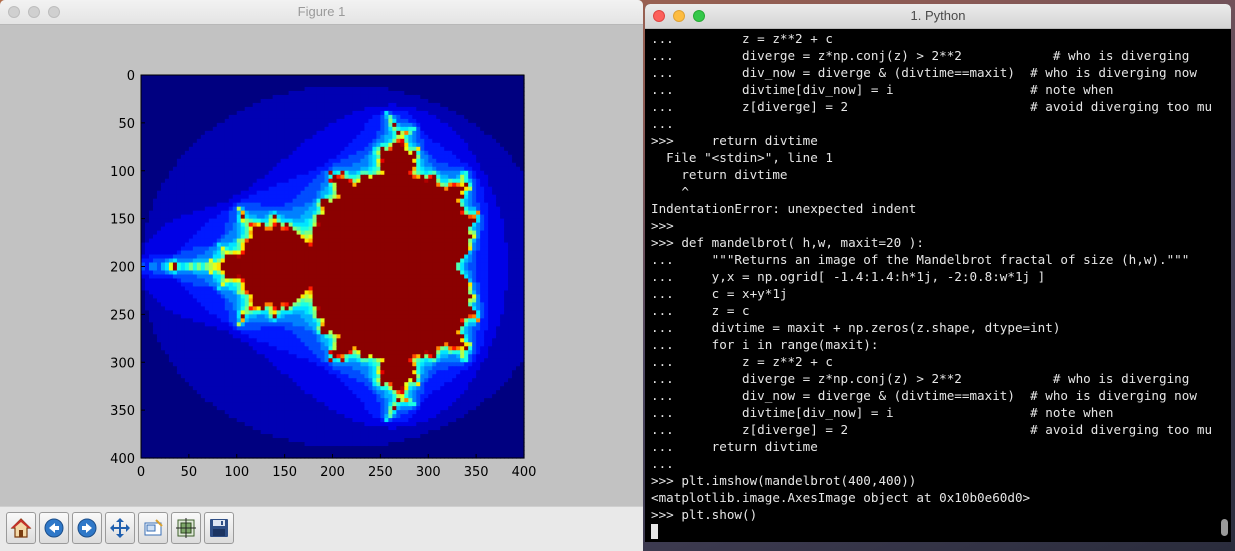  Describe the element at coordinates (34, 12) in the screenshot. I see `minimize-button` at that location.